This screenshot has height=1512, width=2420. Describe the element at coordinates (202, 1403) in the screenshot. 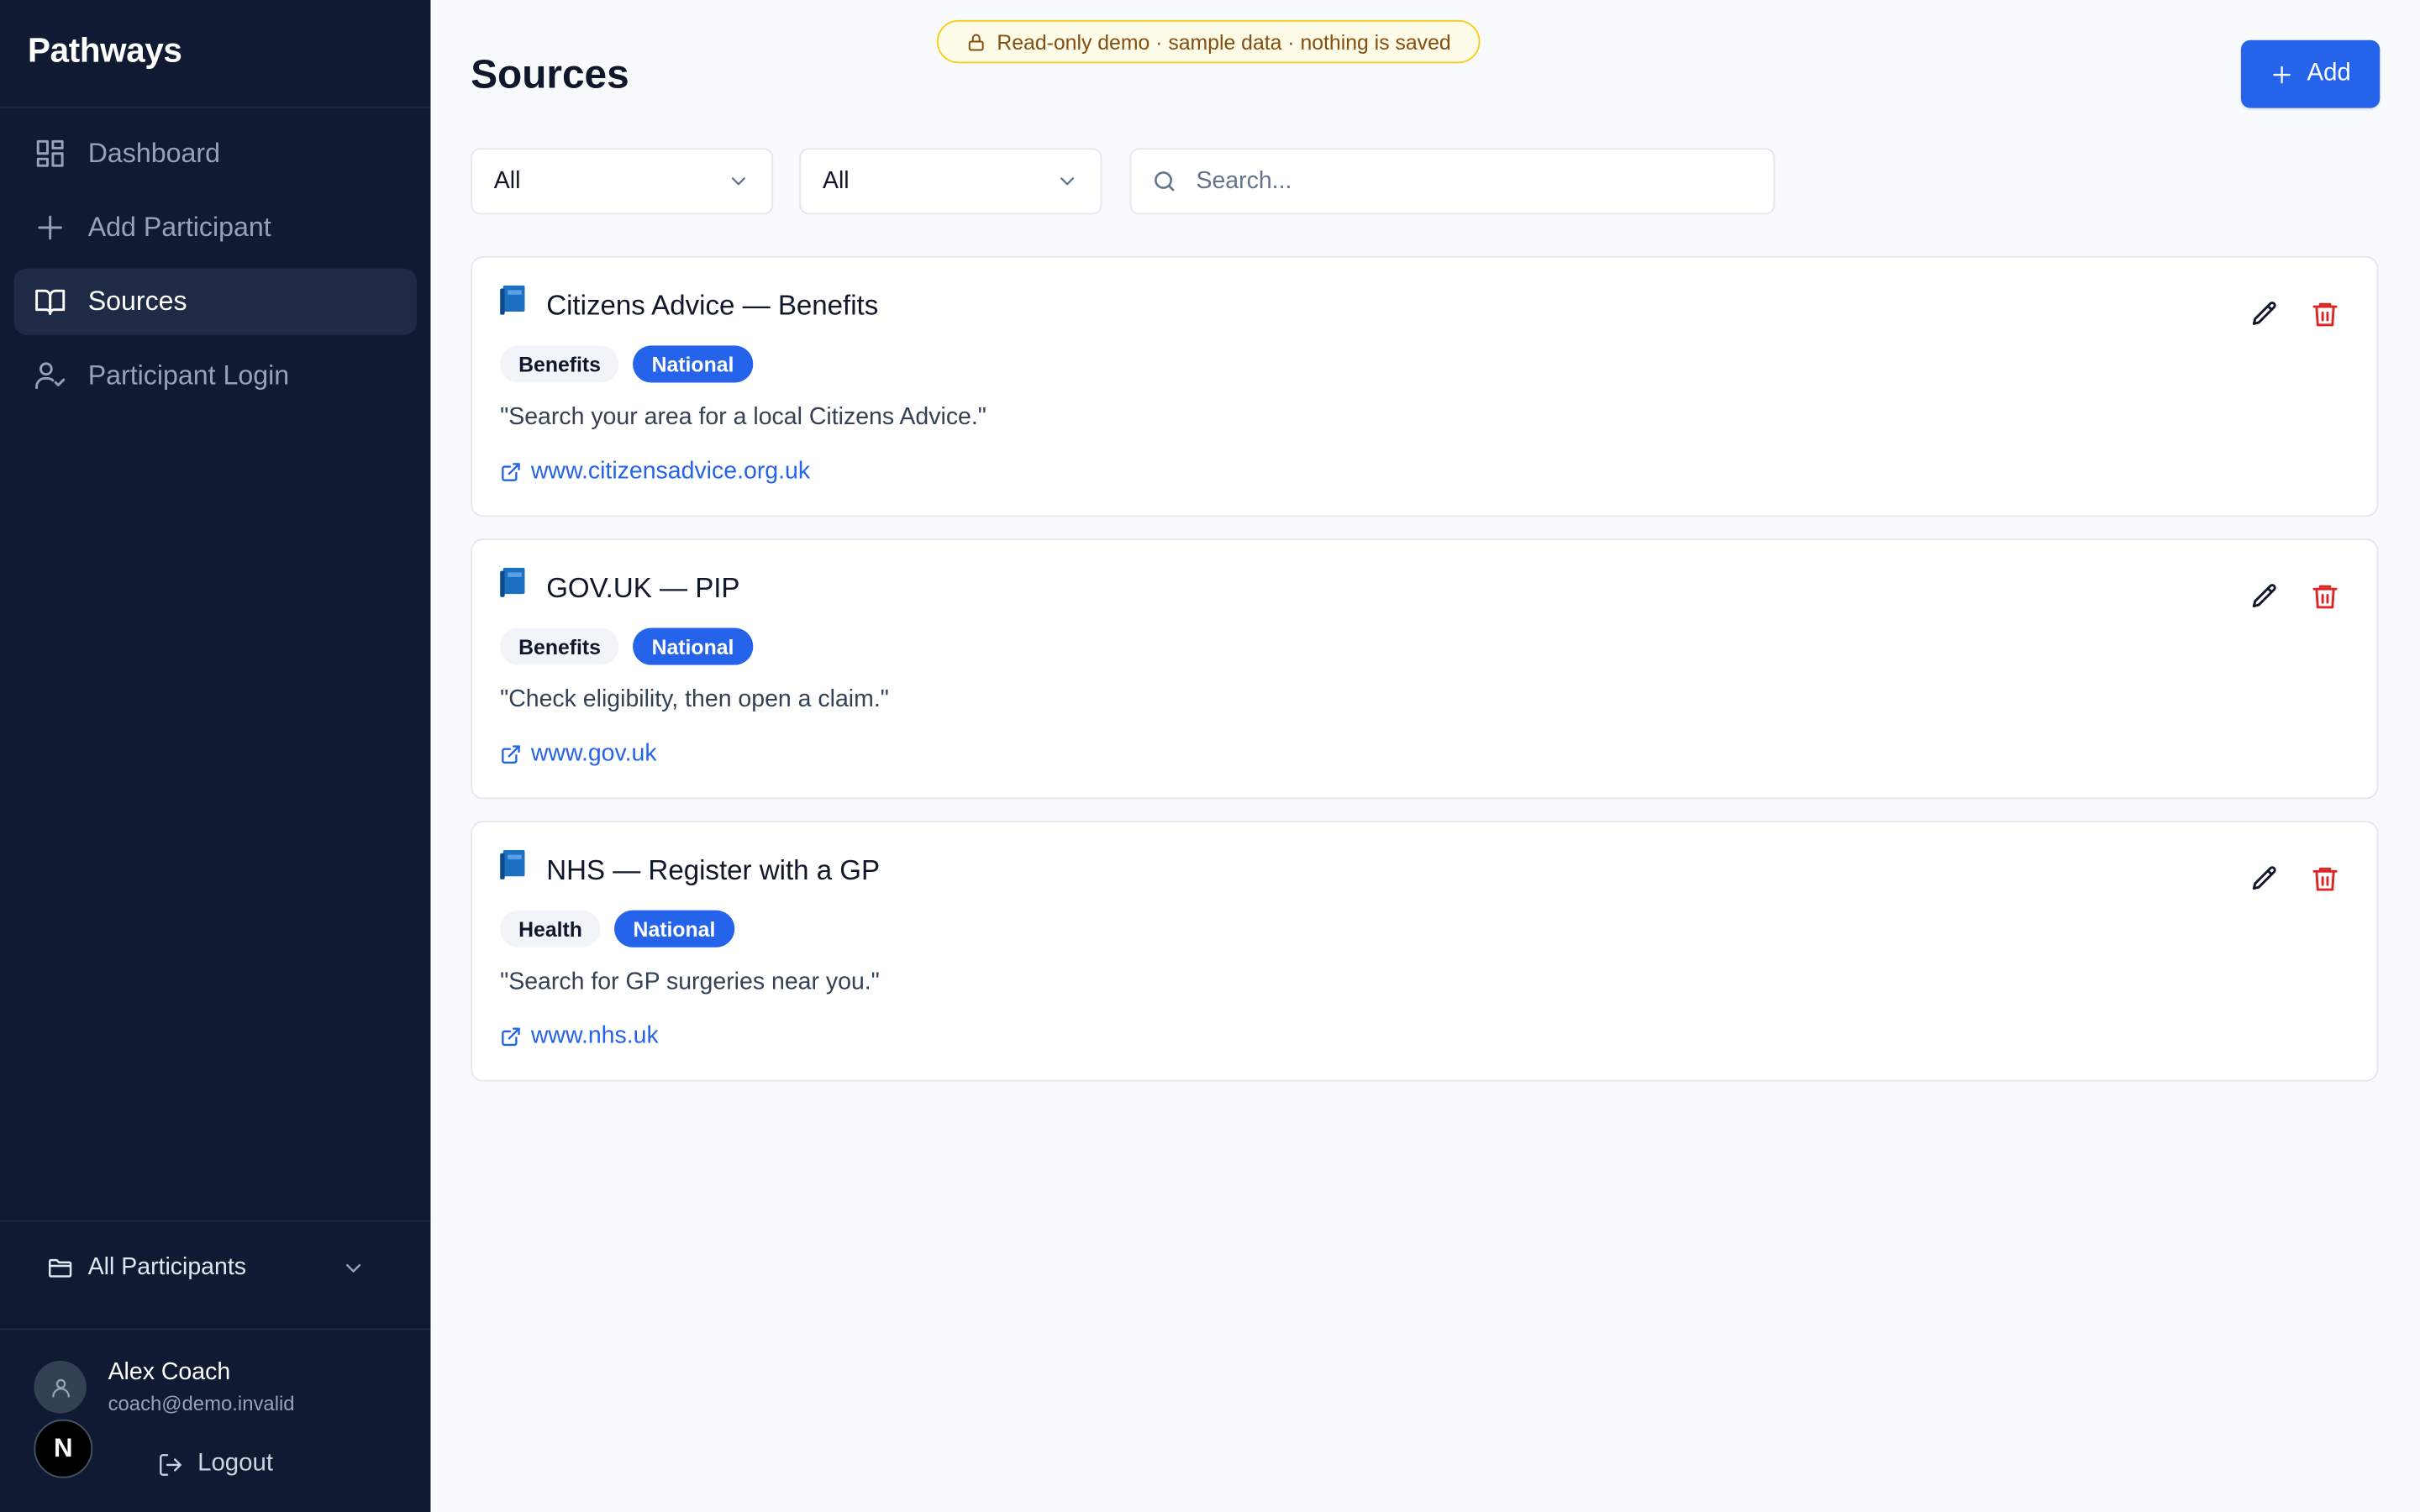

I see `user-email: coach@demo.invalid` at that location.